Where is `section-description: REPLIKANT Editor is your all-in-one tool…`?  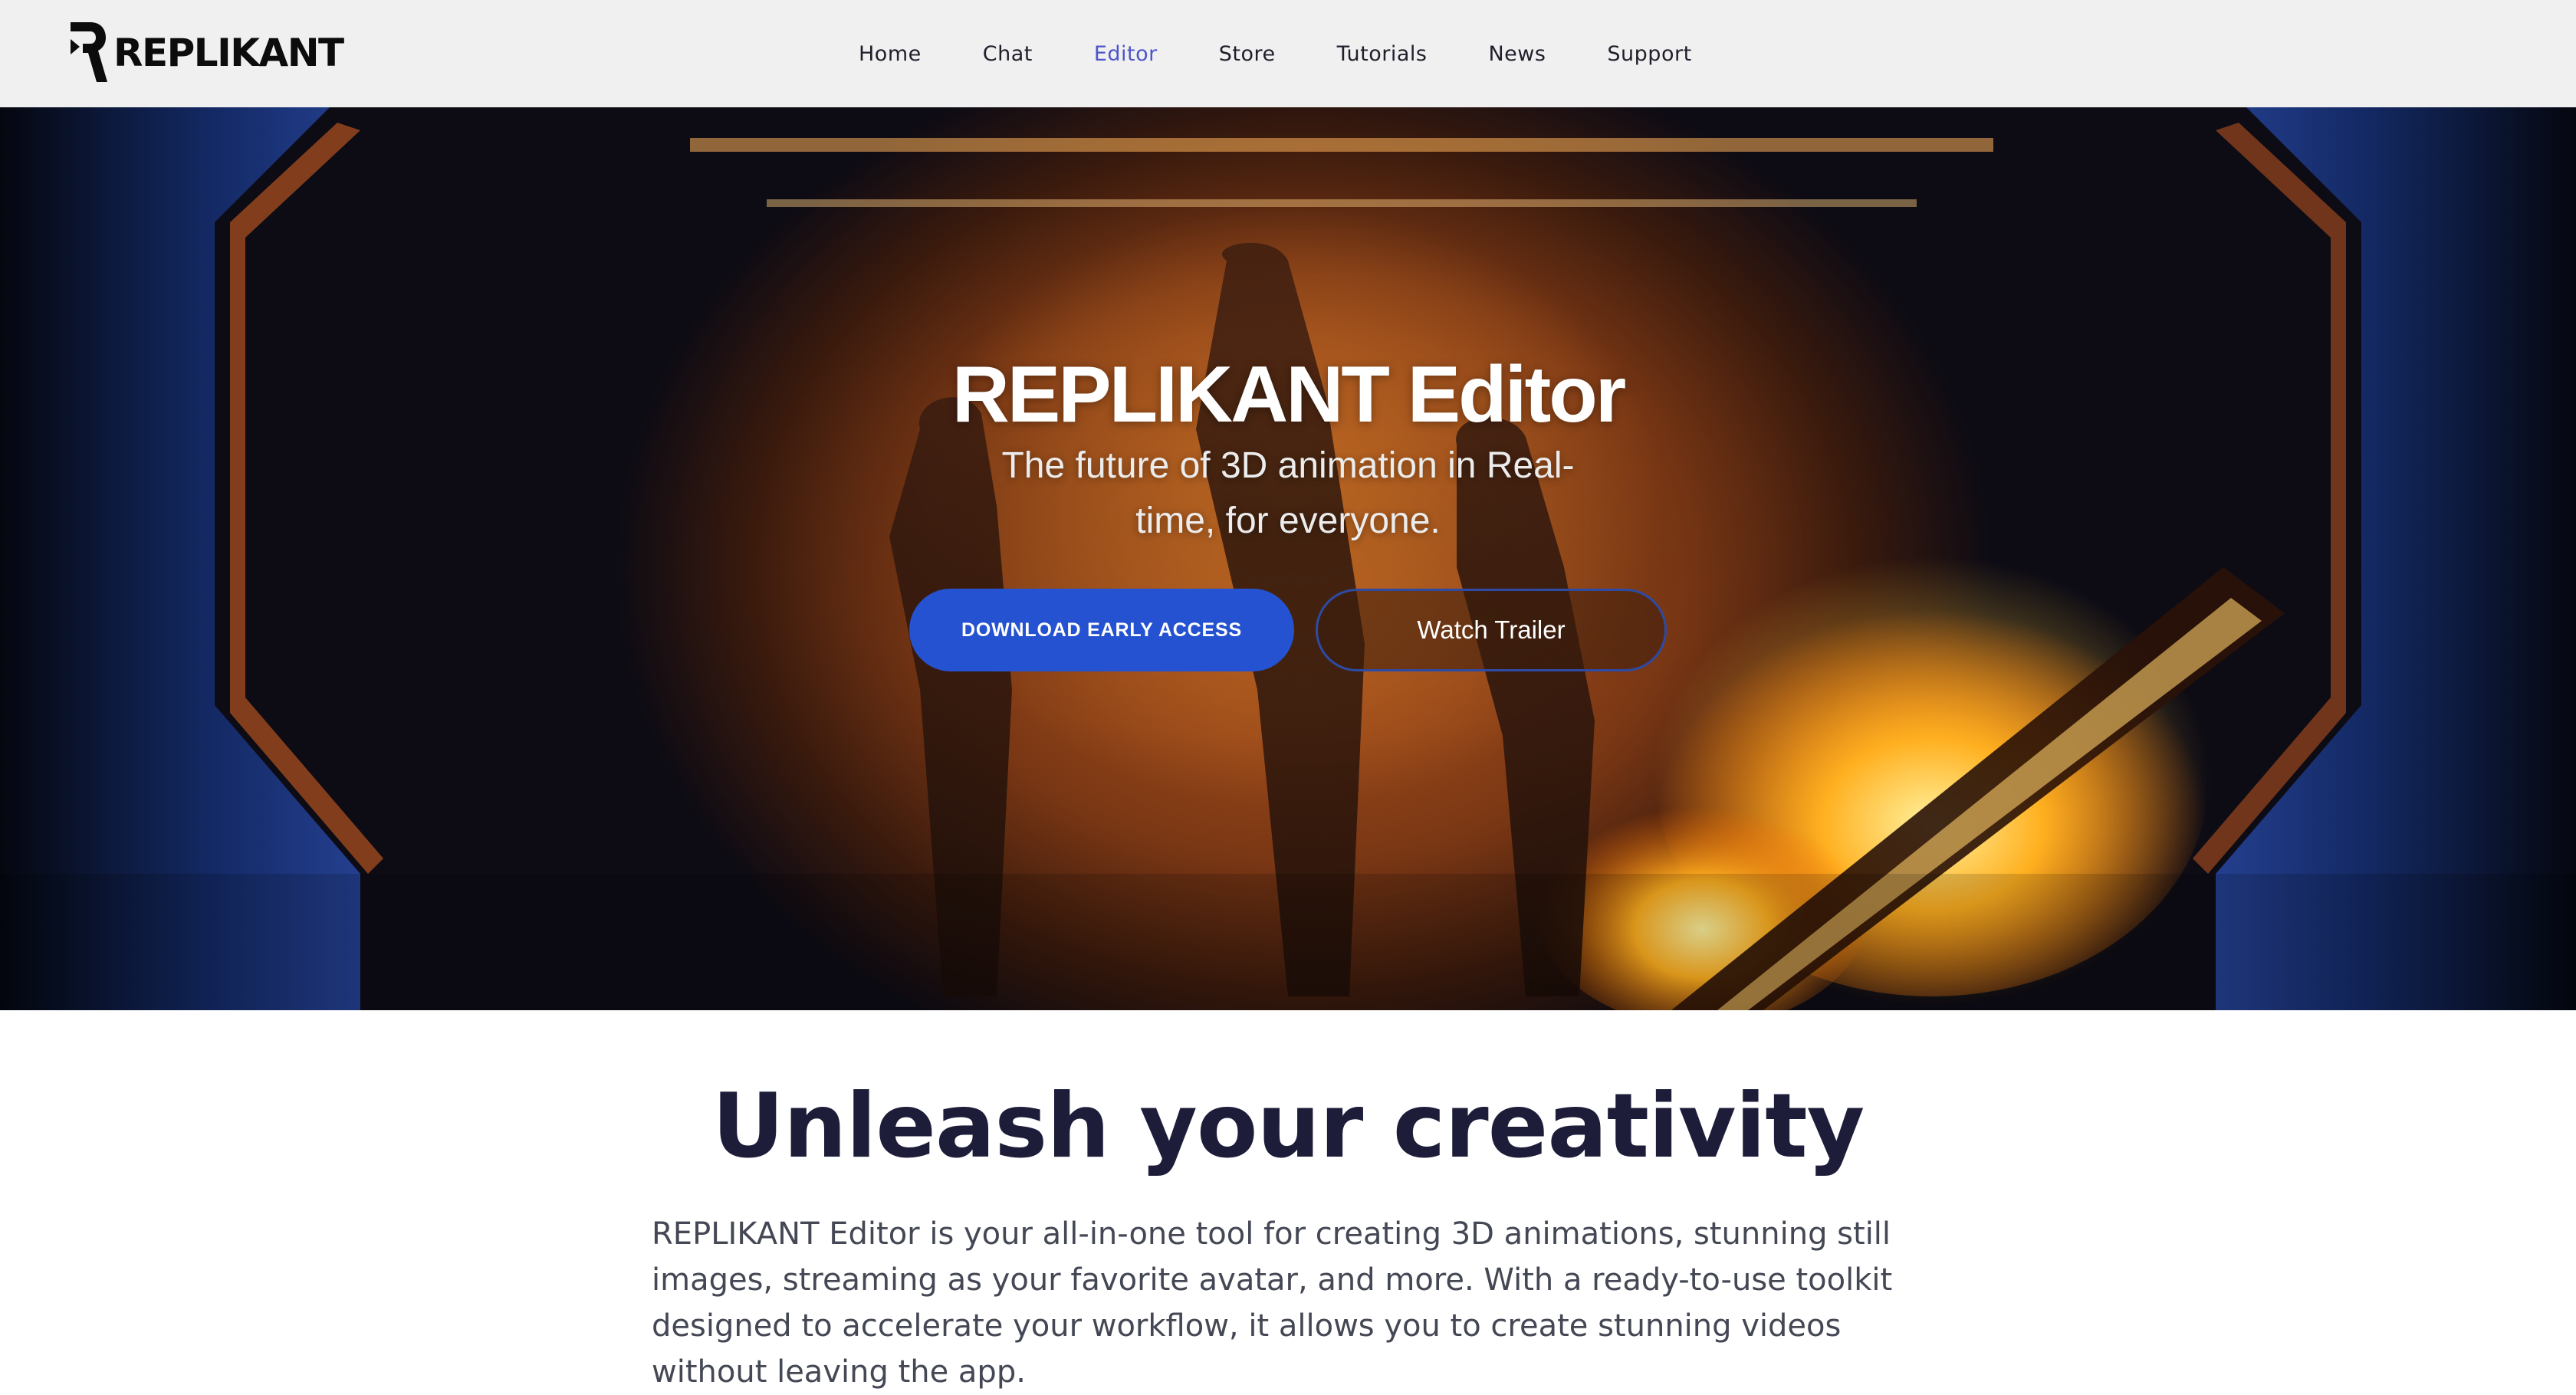 section-description: REPLIKANT Editor is your all-in-one tool… is located at coordinates (1273, 1303).